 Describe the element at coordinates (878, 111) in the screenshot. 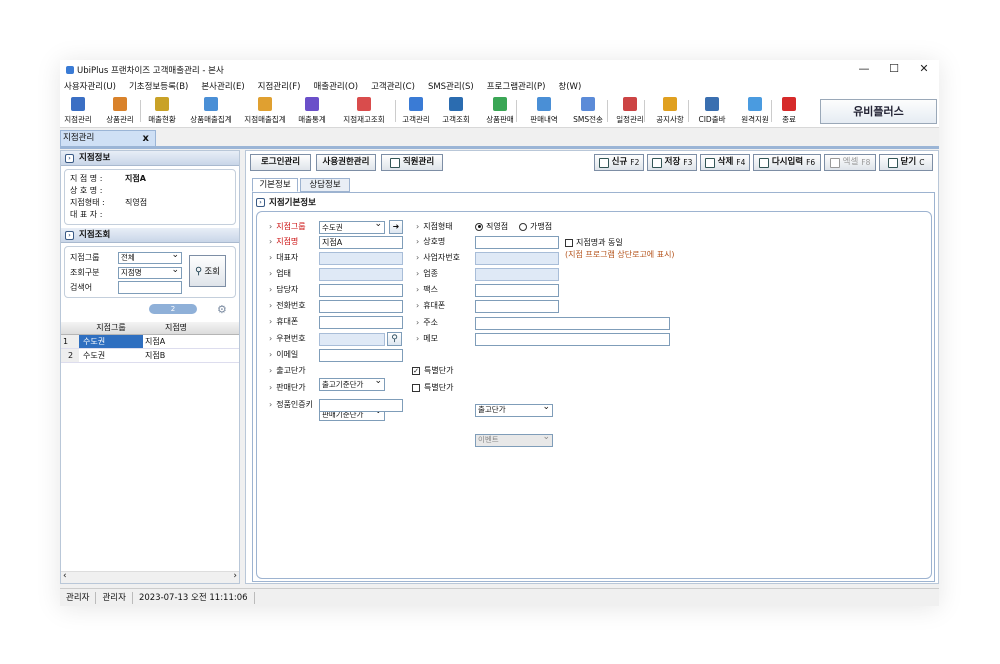

I see `brand-button: 유비플러스` at that location.